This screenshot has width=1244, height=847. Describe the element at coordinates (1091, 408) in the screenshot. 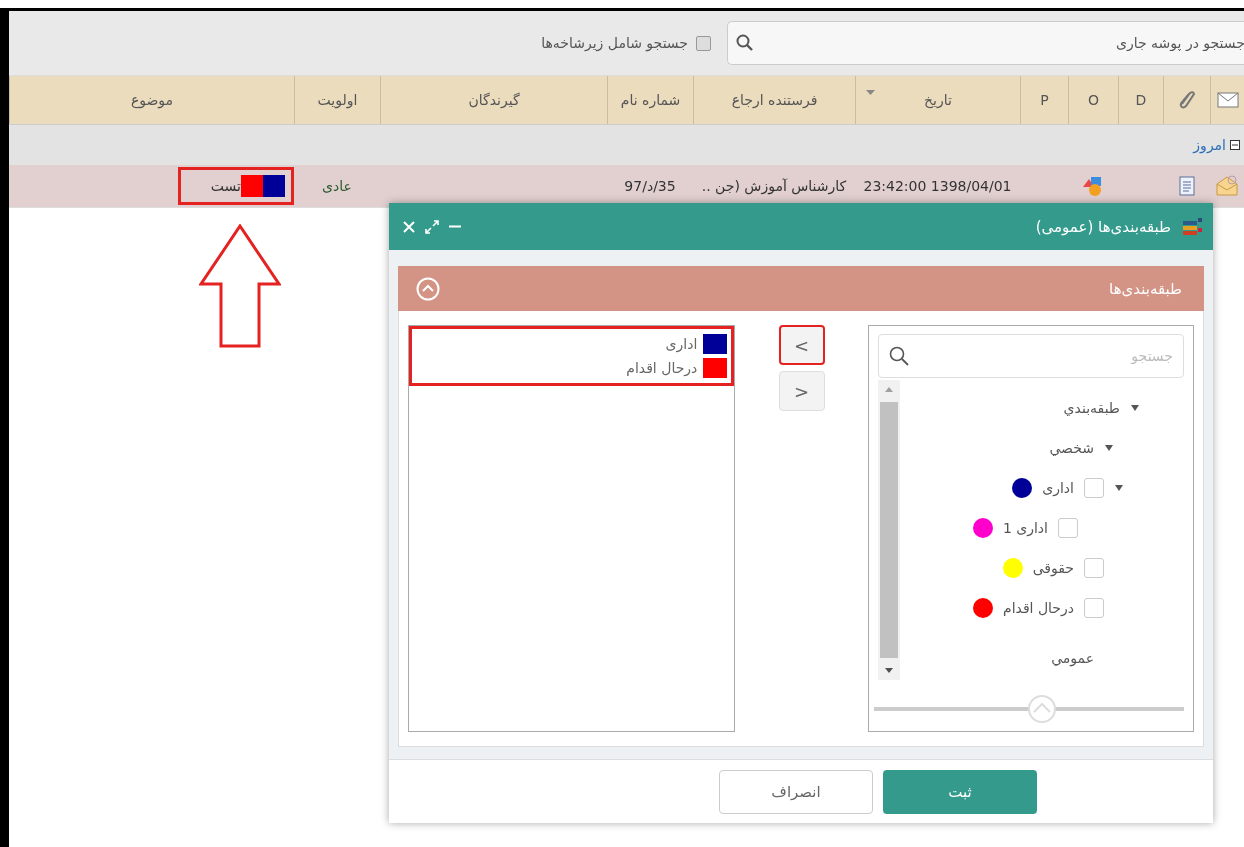

I see `tree-item-label: طبقه‌بندي` at that location.